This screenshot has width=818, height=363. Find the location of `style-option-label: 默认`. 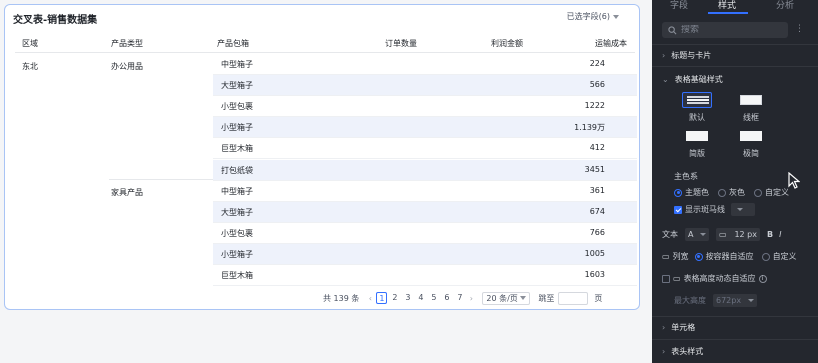

style-option-label: 默认 is located at coordinates (697, 117).